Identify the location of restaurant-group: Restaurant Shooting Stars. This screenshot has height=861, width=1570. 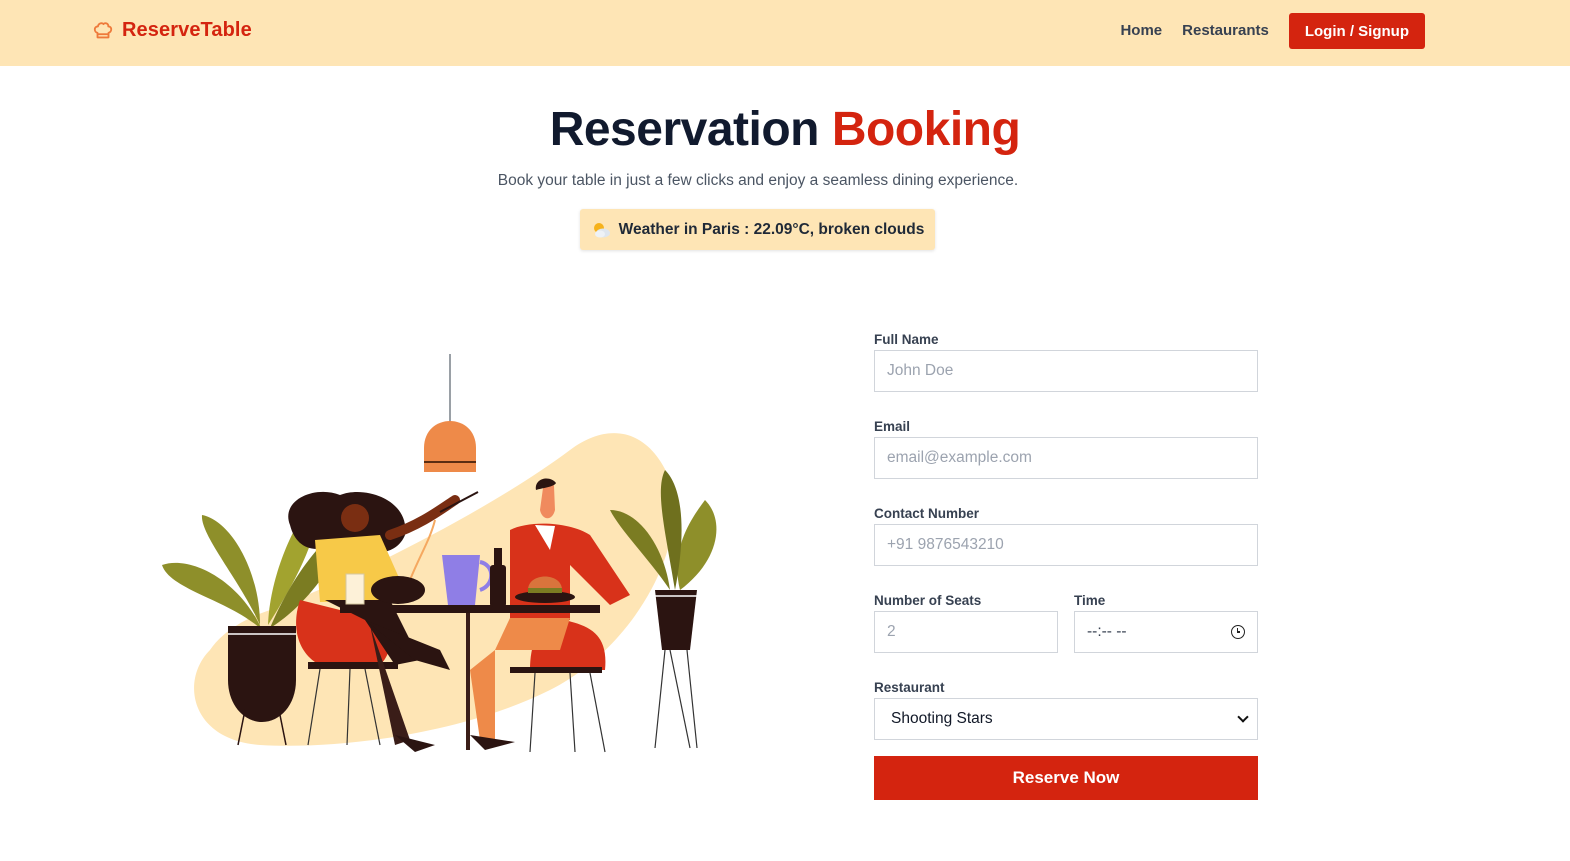
(1066, 709).